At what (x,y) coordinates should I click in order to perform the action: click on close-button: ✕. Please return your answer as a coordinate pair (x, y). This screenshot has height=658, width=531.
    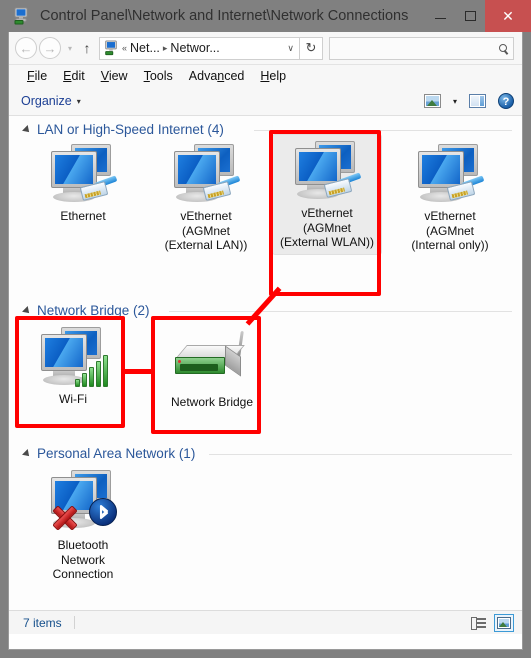
    Looking at the image, I should click on (508, 16).